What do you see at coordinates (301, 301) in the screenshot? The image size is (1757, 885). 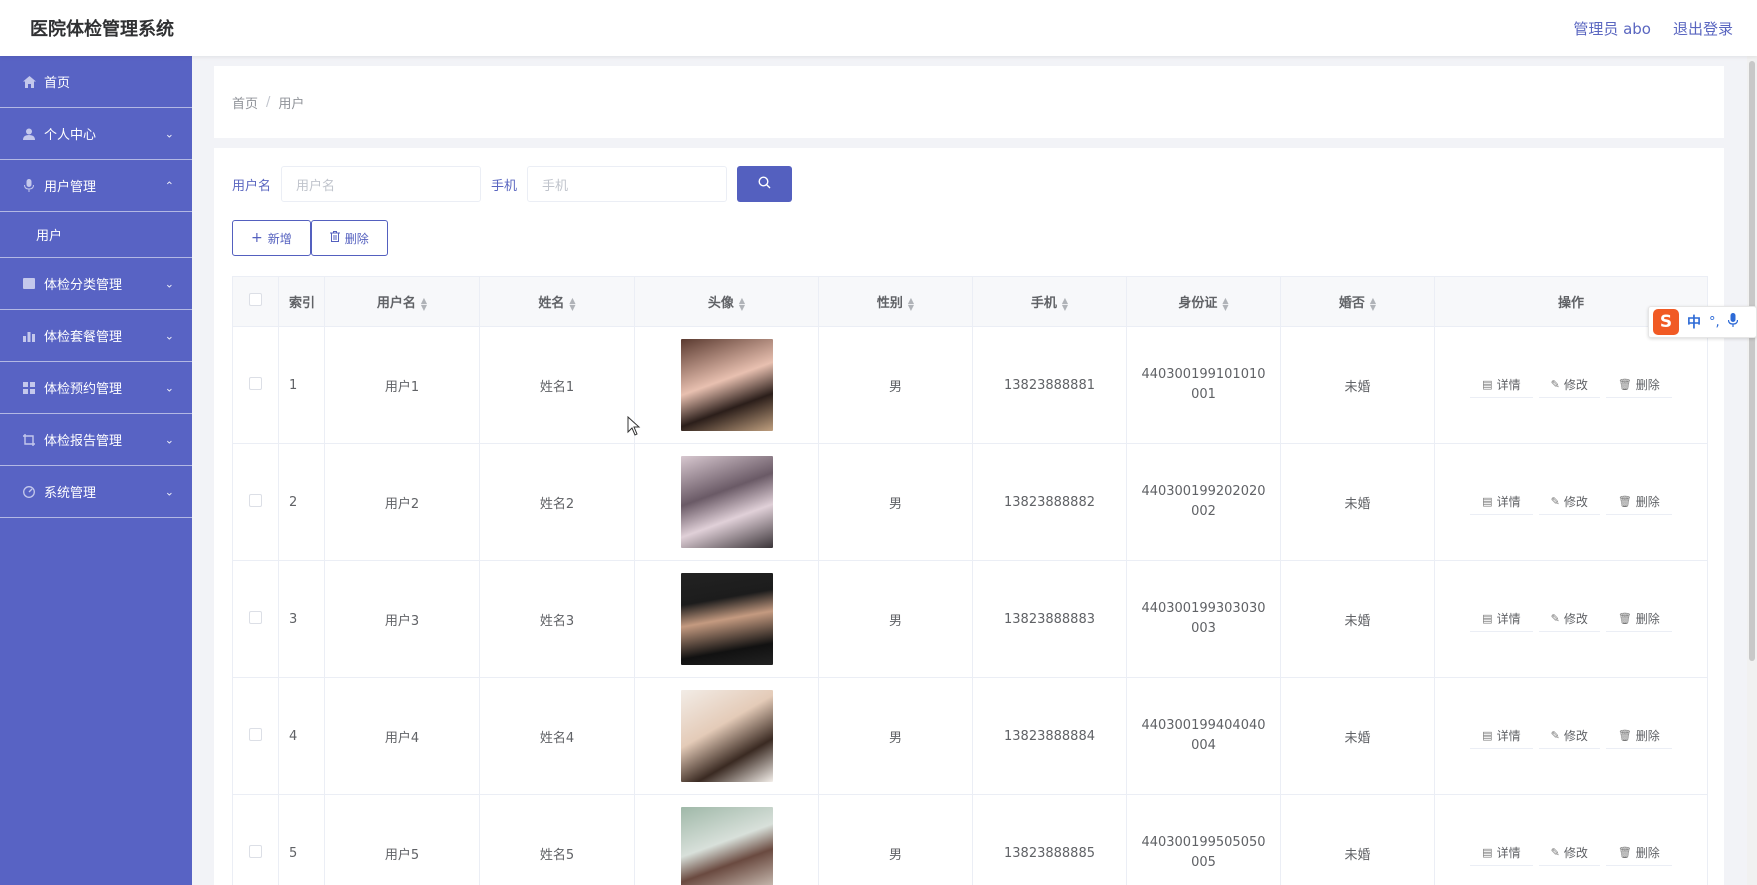 I see `header-index: 索引` at bounding box center [301, 301].